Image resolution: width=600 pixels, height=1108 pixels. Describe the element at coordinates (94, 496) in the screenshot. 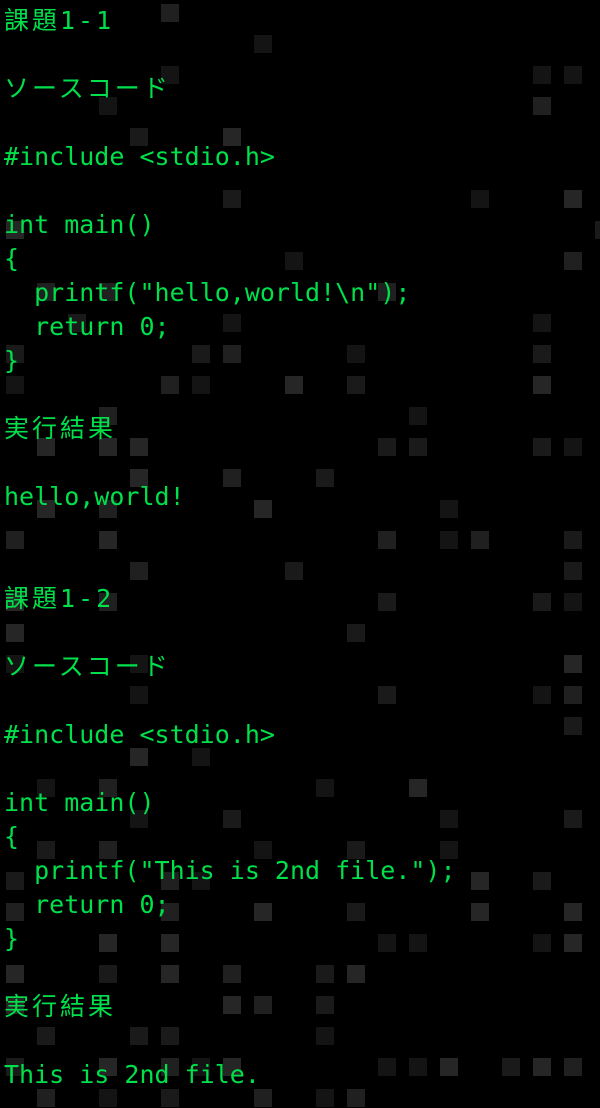

I see `program-output: hello,world!` at that location.